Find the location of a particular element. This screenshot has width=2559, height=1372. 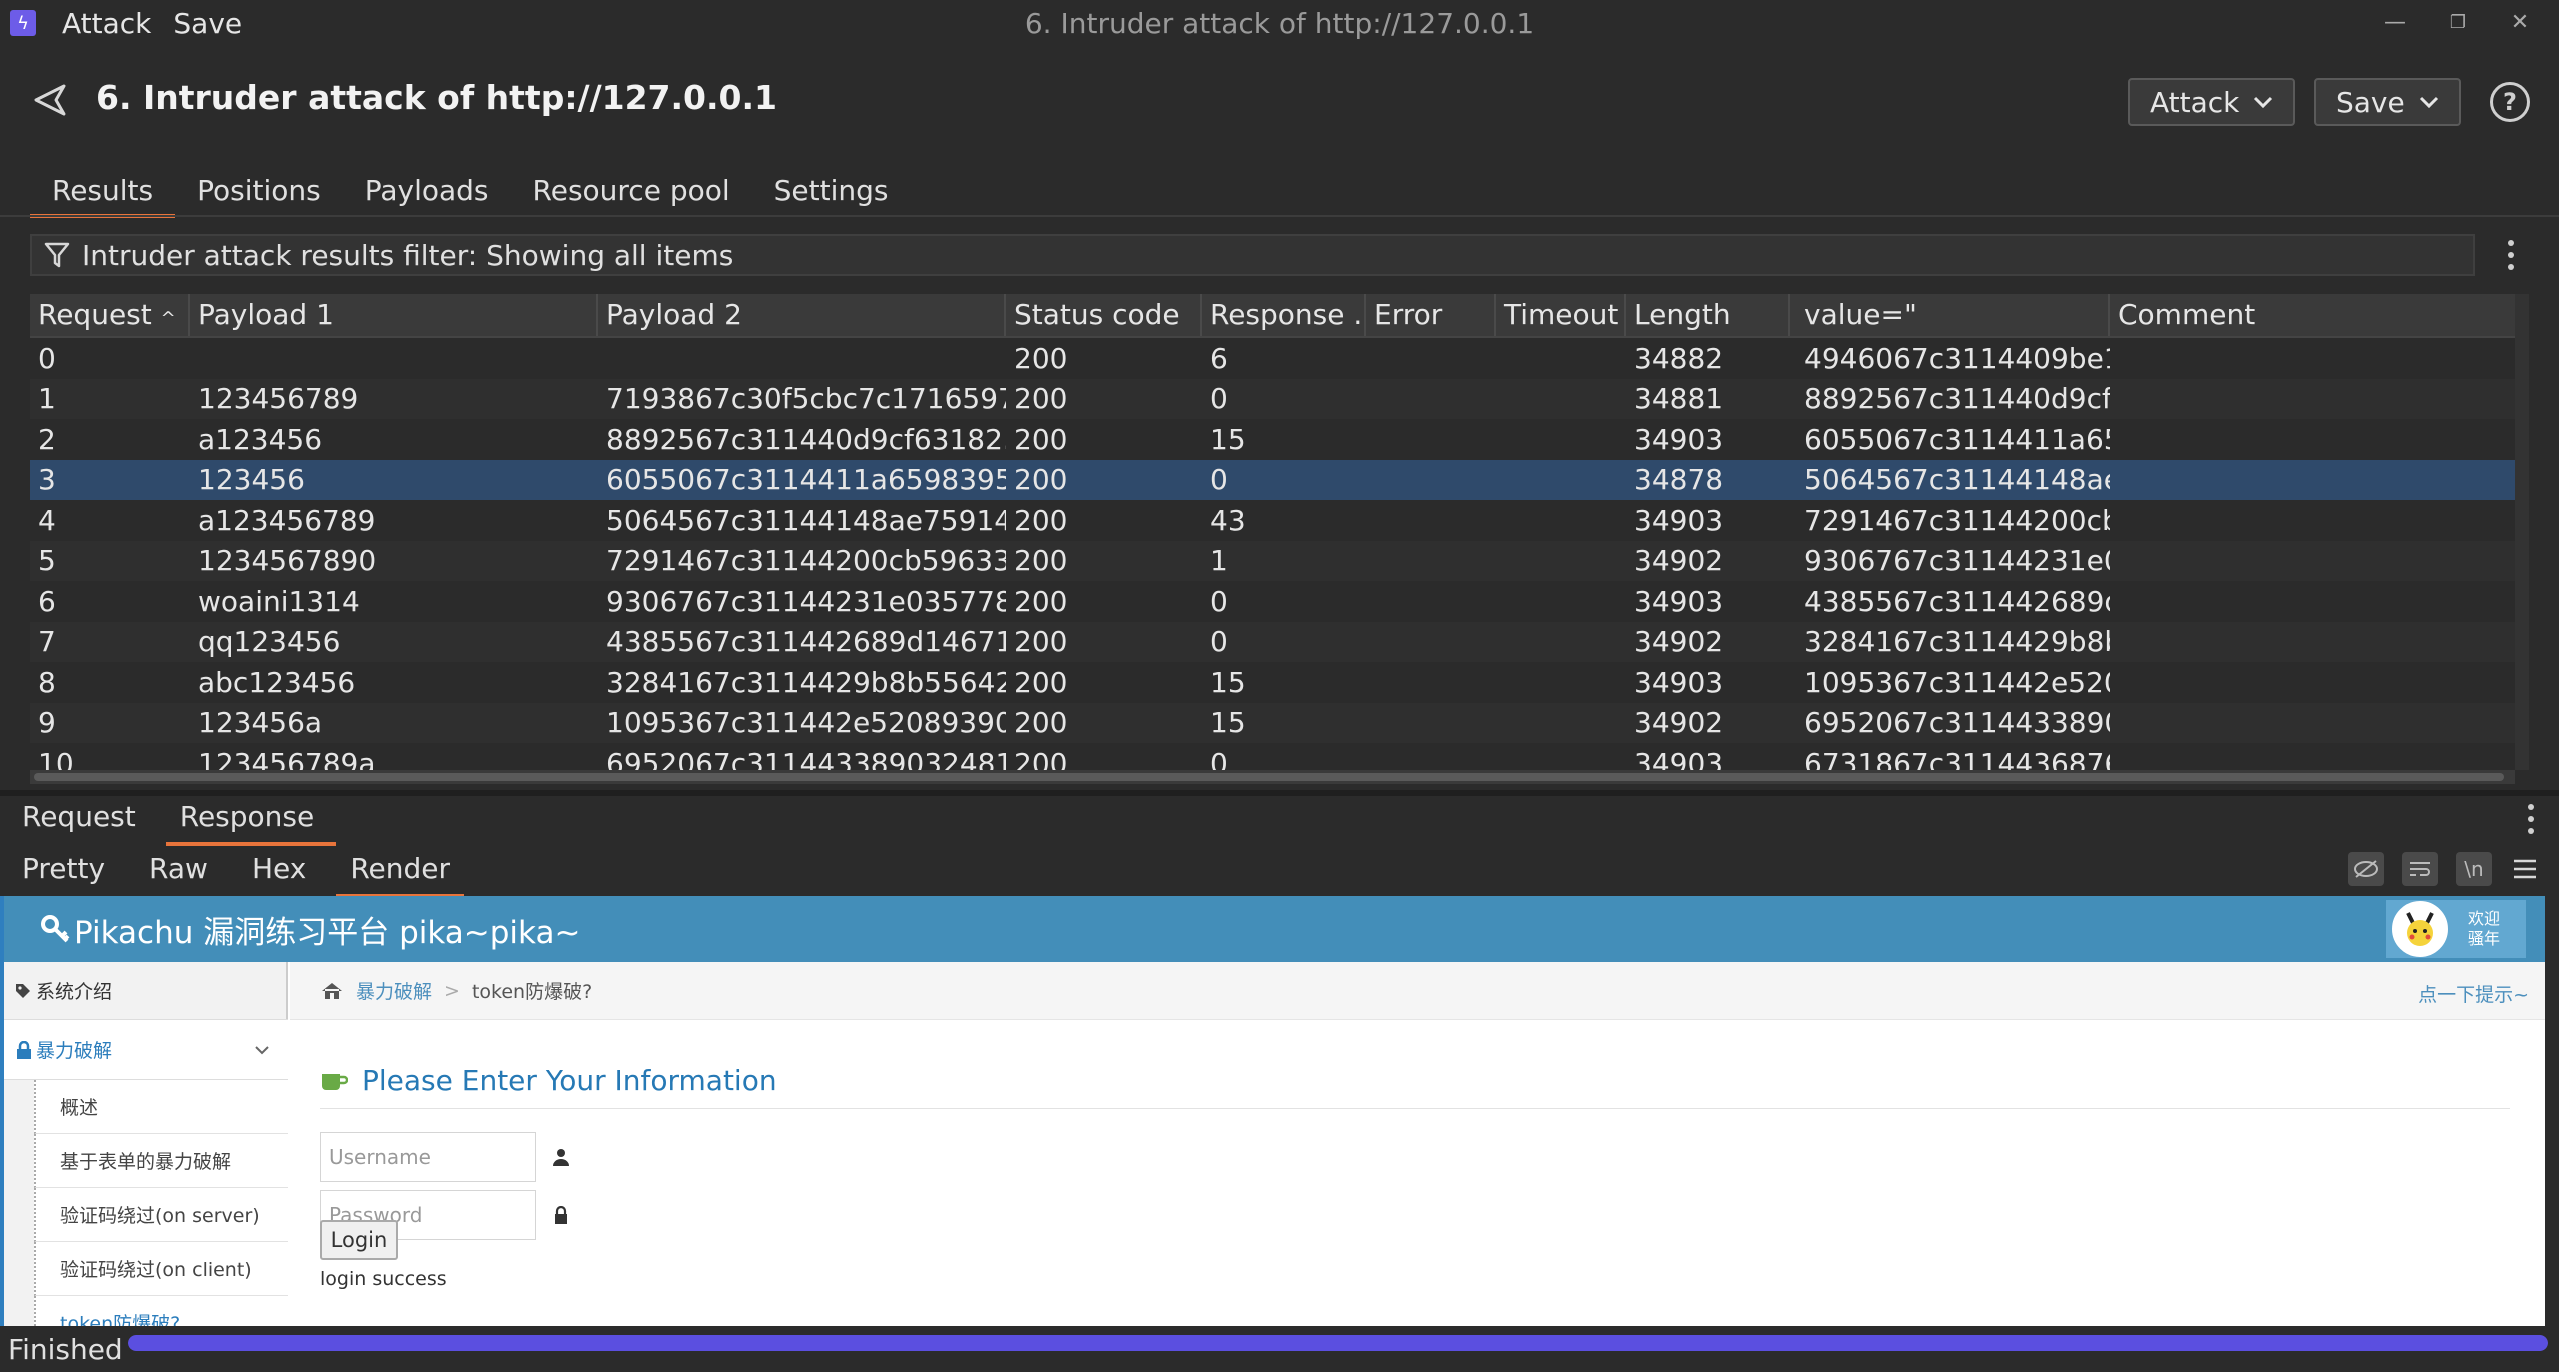

user-menu: 欢迎 骚年 is located at coordinates (2456, 929).